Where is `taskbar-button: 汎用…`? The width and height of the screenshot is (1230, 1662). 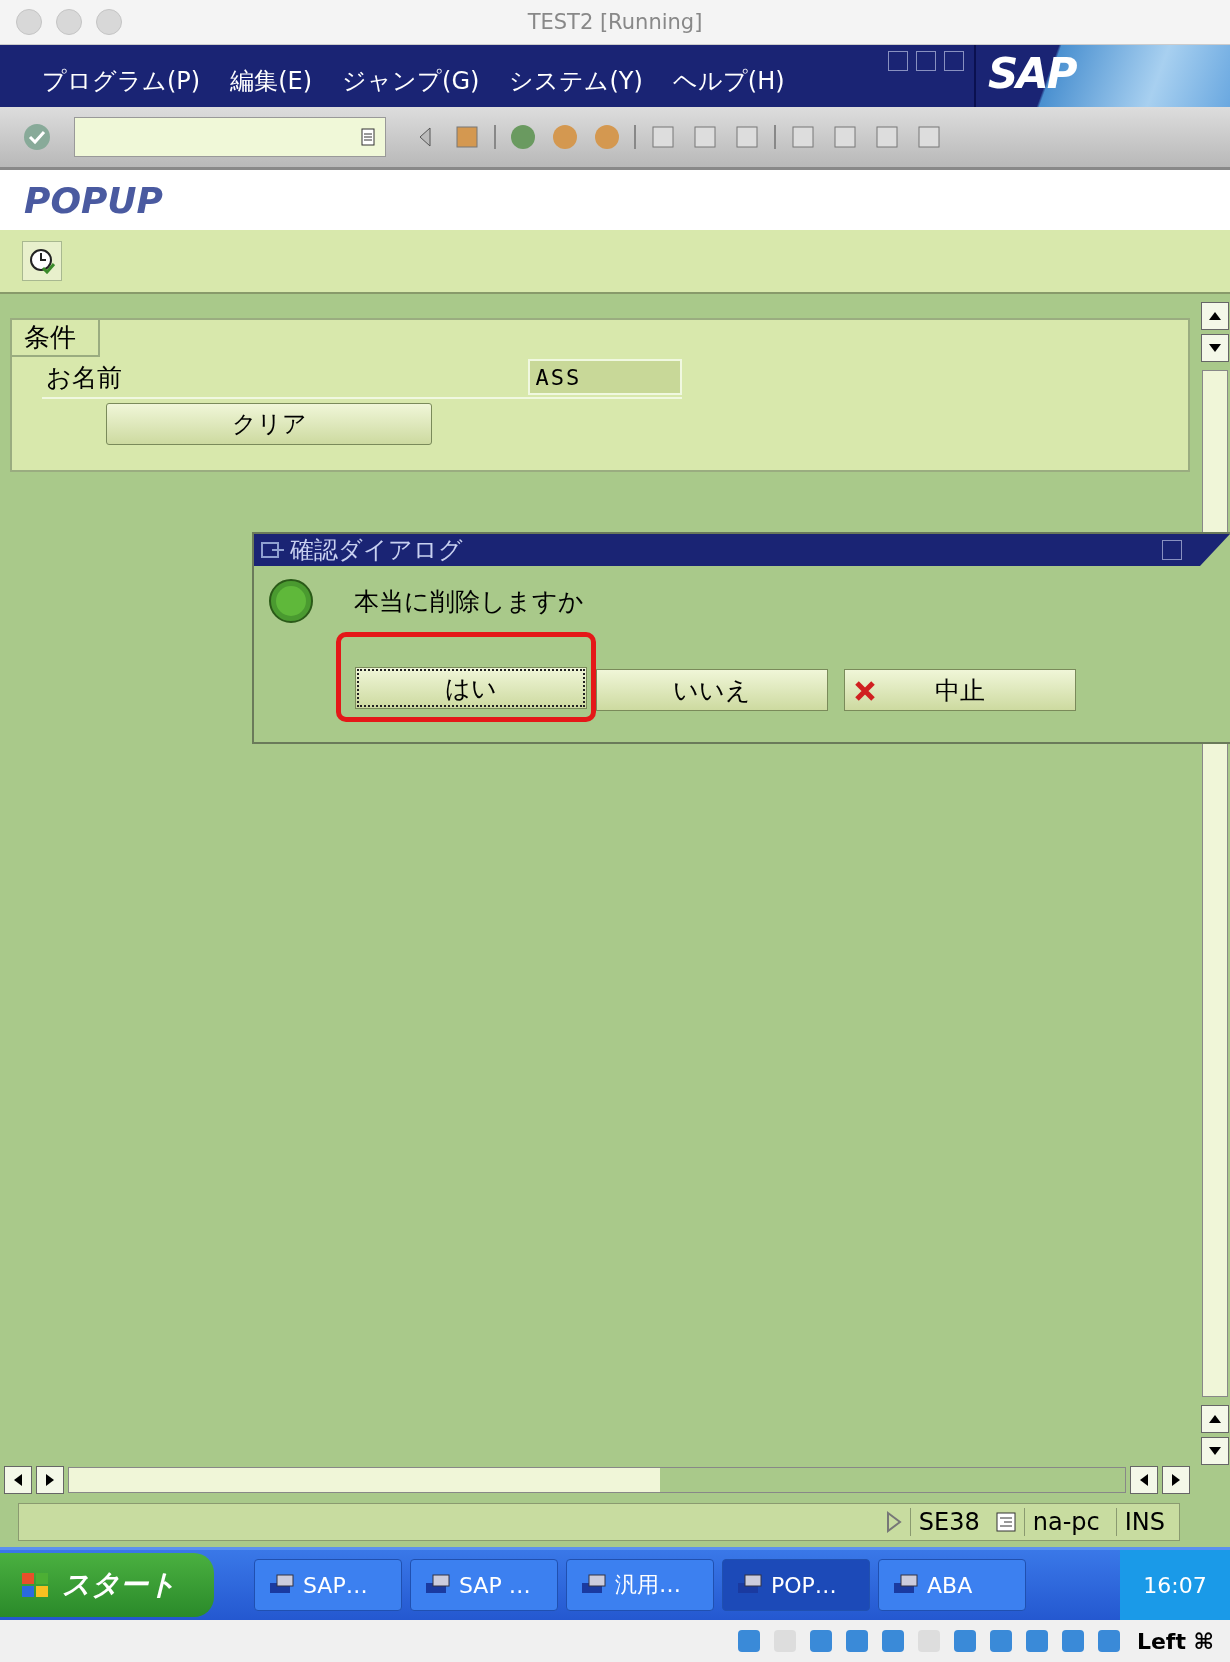 taskbar-button: 汎用… is located at coordinates (640, 1585).